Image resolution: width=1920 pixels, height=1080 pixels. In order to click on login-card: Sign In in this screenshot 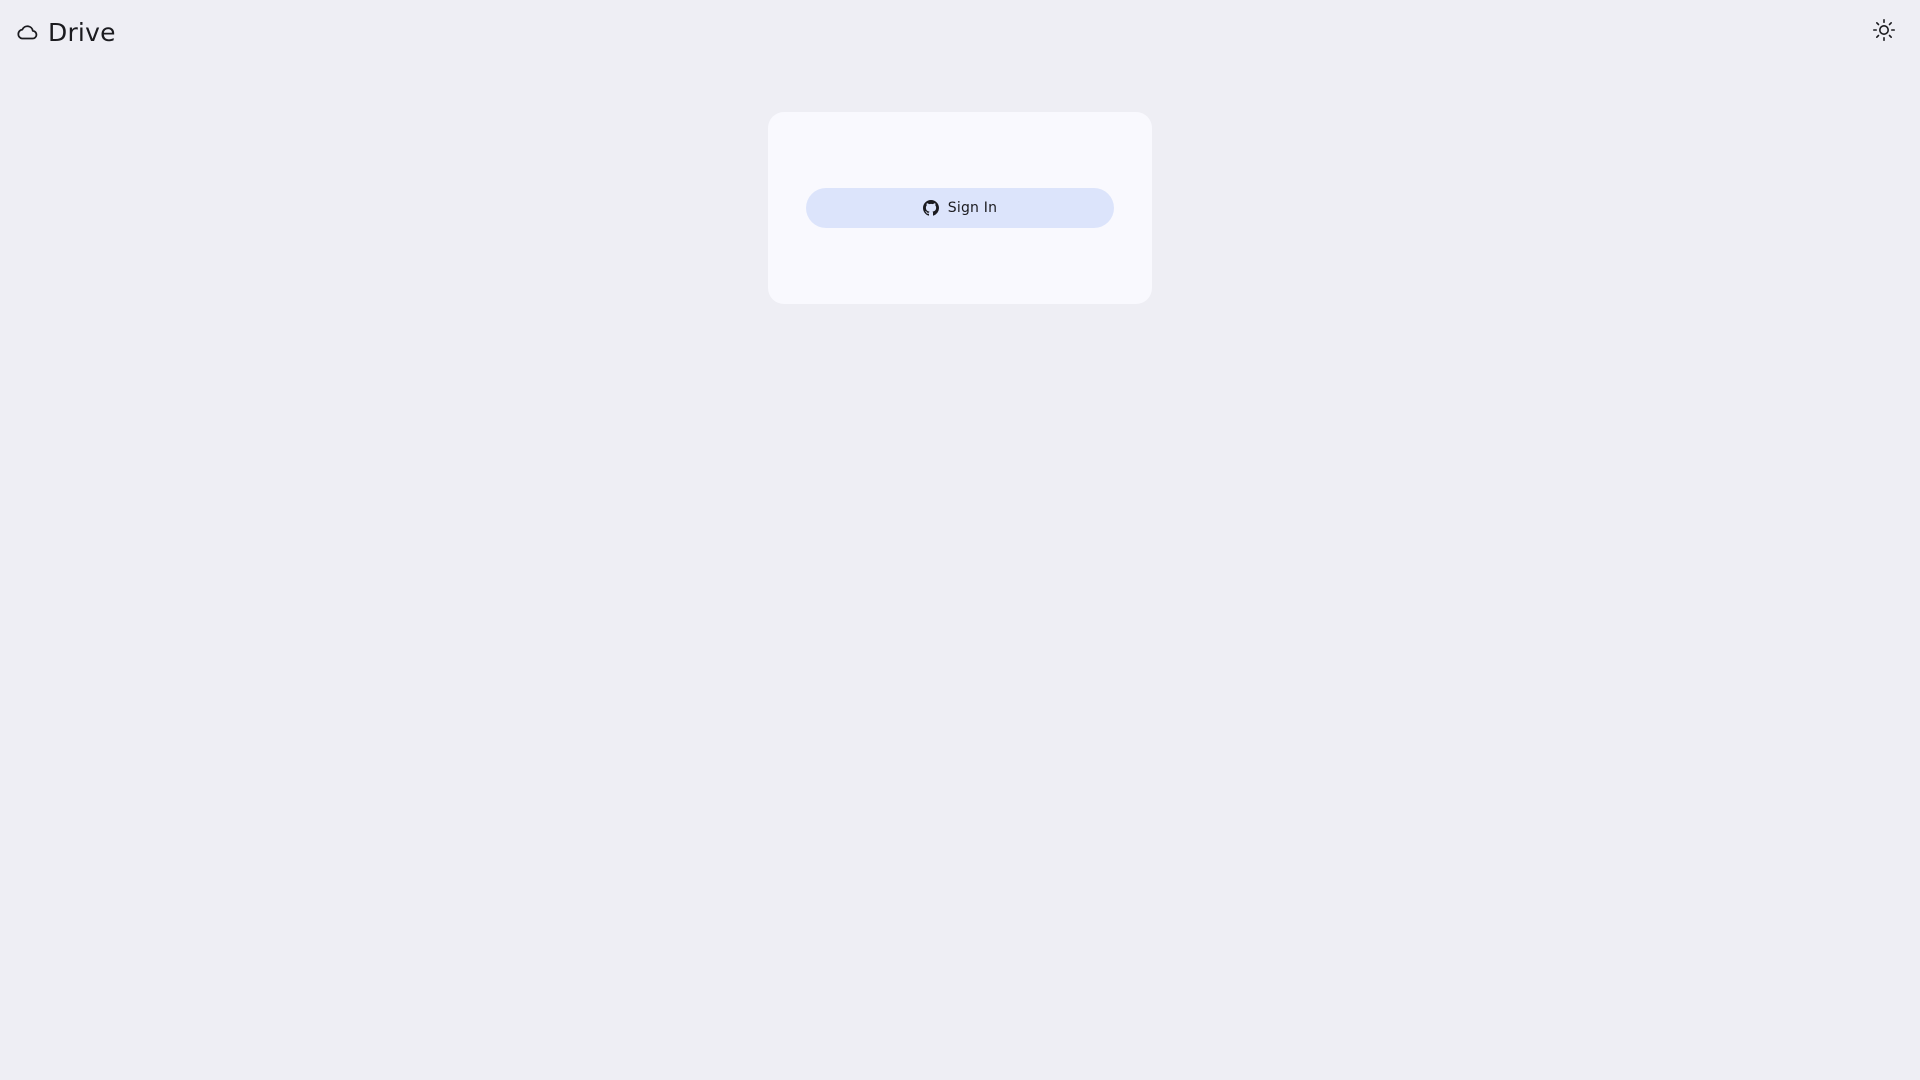, I will do `click(960, 208)`.